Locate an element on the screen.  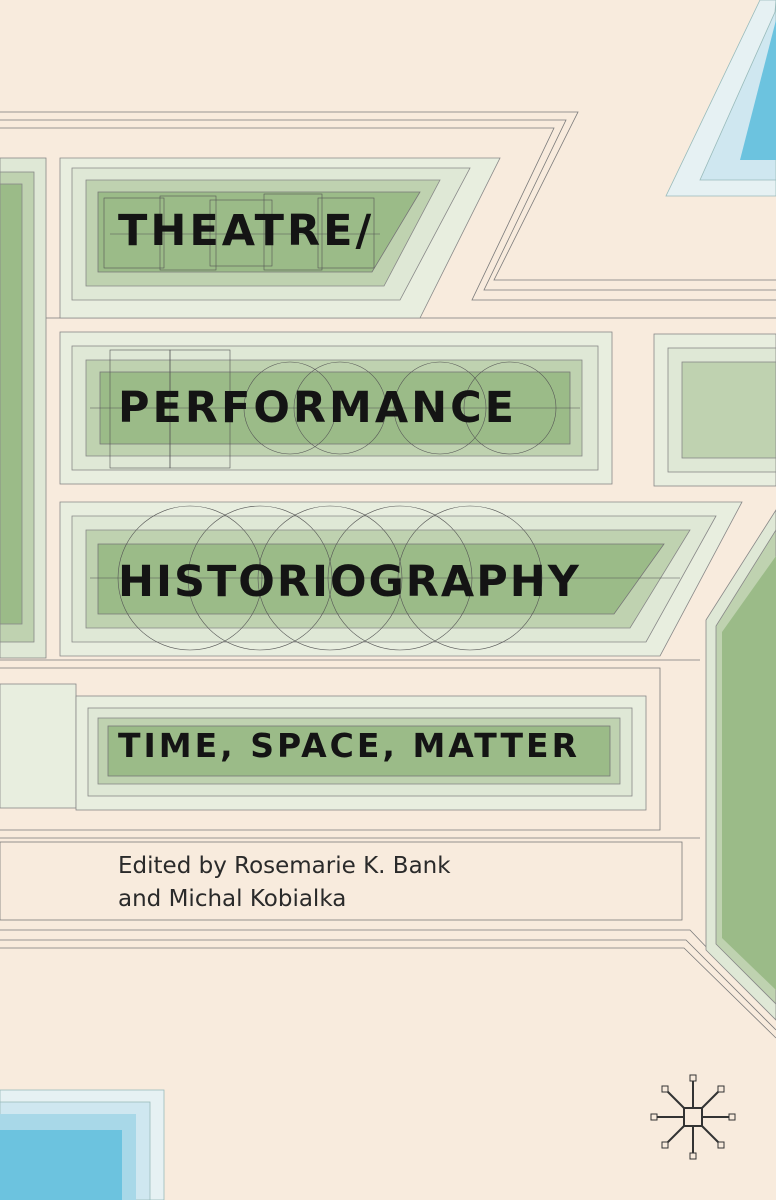
left-green-strip is located at coordinates (23, 408).